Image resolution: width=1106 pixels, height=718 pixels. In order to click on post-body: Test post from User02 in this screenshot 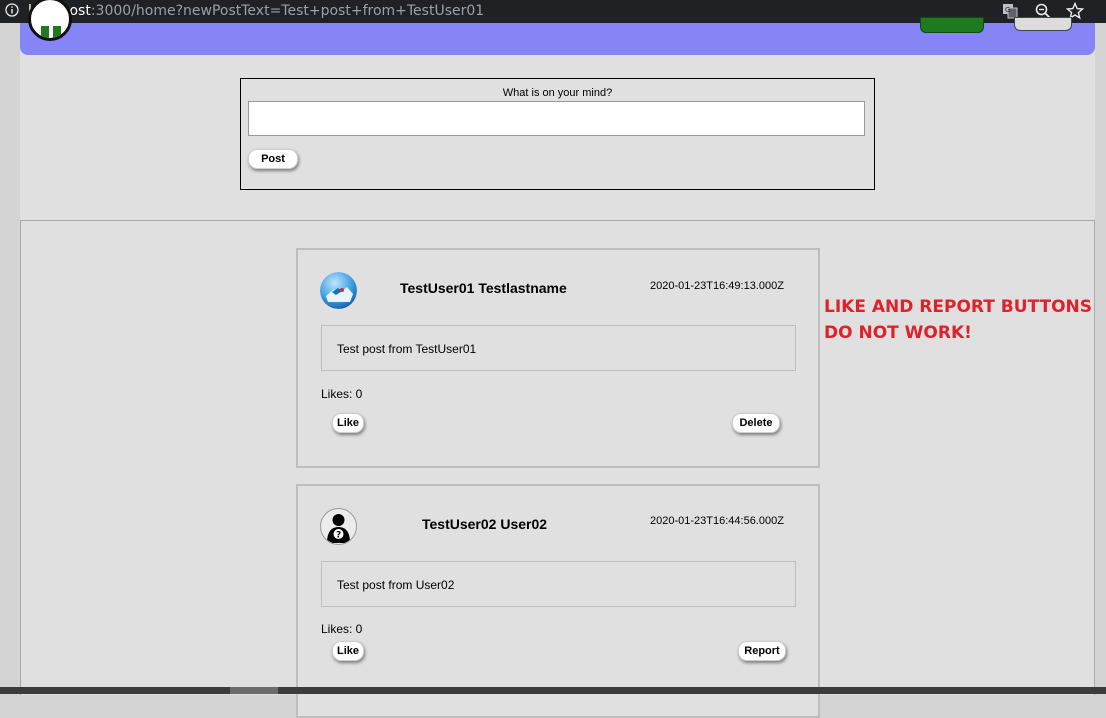, I will do `click(558, 584)`.